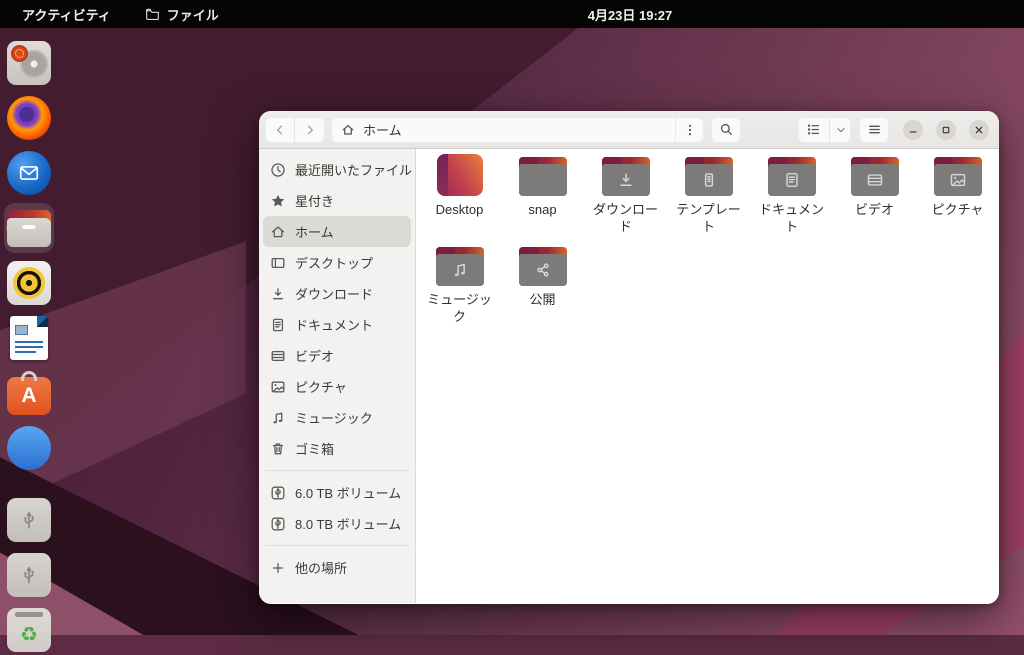 The height and width of the screenshot is (655, 1024). I want to click on file-item: ピクチャ, so click(957, 194).